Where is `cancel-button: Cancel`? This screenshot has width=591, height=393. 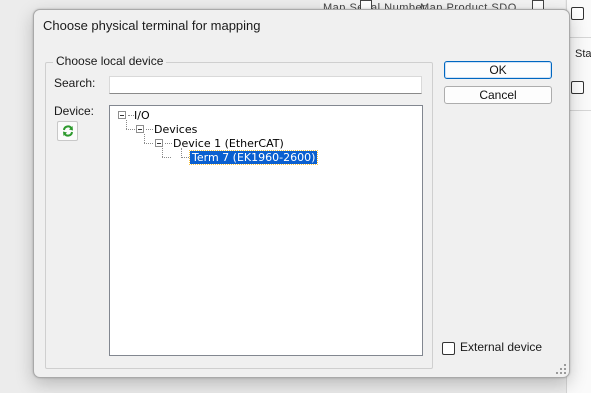 cancel-button: Cancel is located at coordinates (498, 95).